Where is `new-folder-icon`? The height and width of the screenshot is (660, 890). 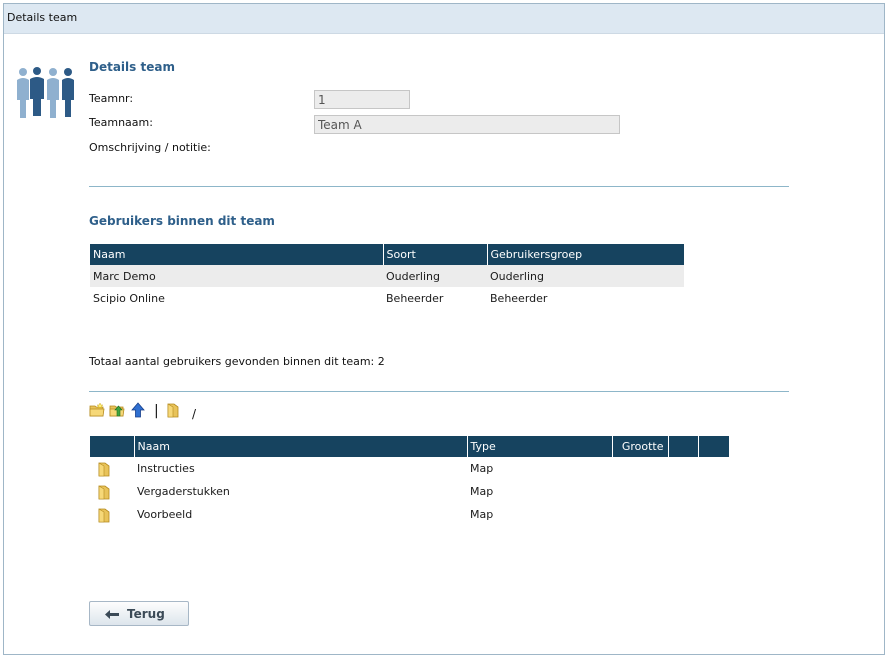 new-folder-icon is located at coordinates (97, 410).